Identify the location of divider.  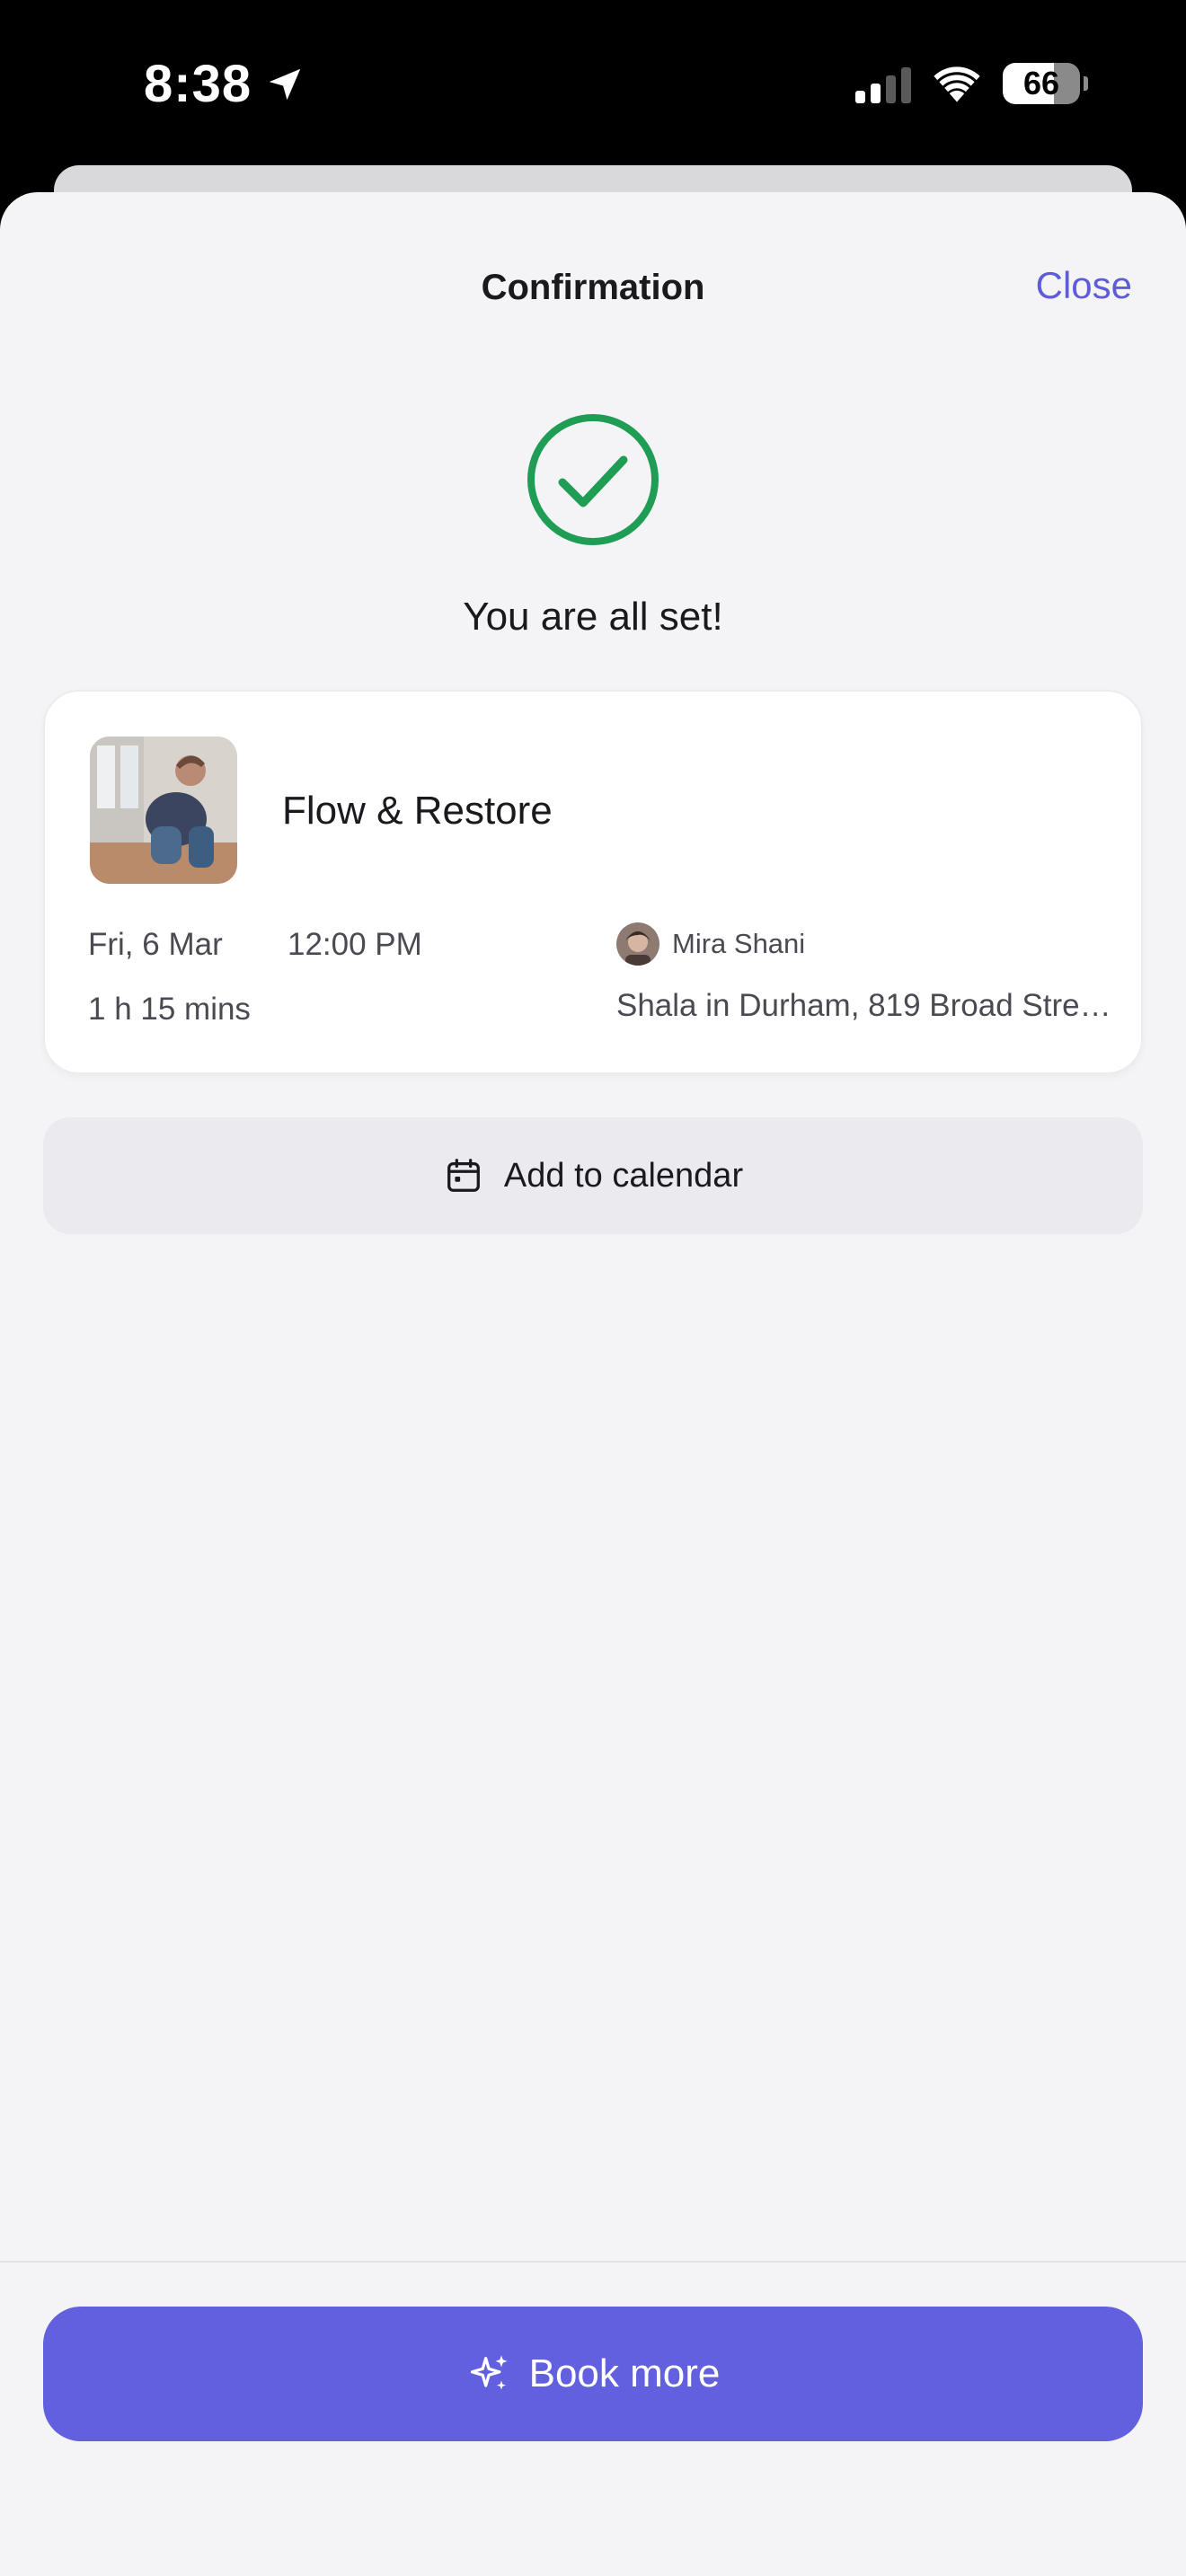
(593, 2262).